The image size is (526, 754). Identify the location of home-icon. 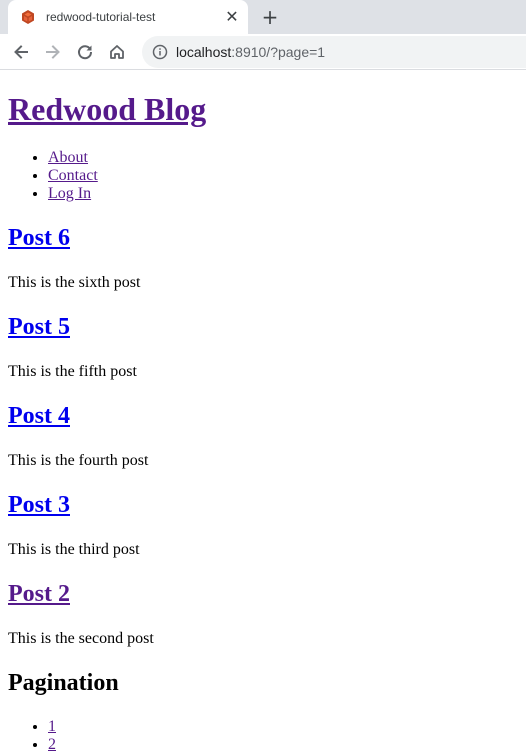
(117, 51).